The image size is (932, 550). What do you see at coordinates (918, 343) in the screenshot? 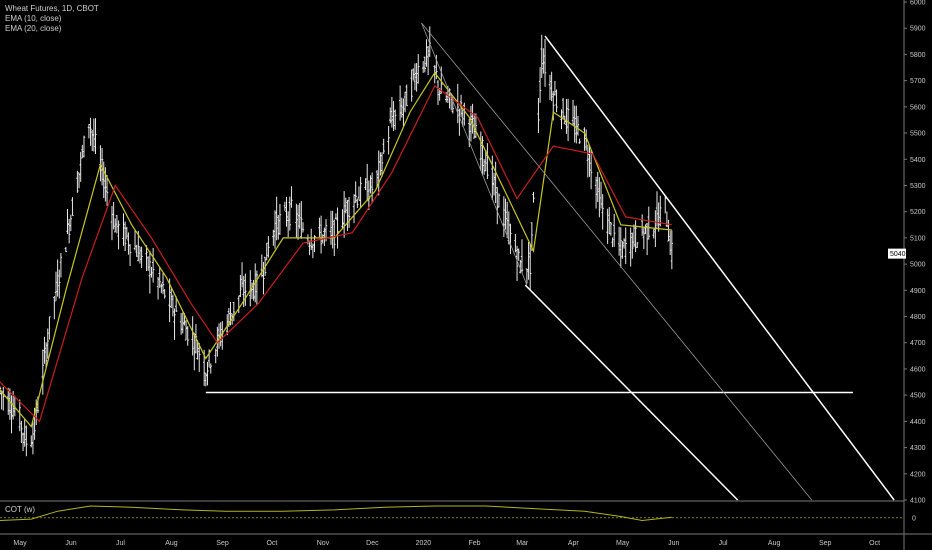
I see `y-tick-label: 4700` at bounding box center [918, 343].